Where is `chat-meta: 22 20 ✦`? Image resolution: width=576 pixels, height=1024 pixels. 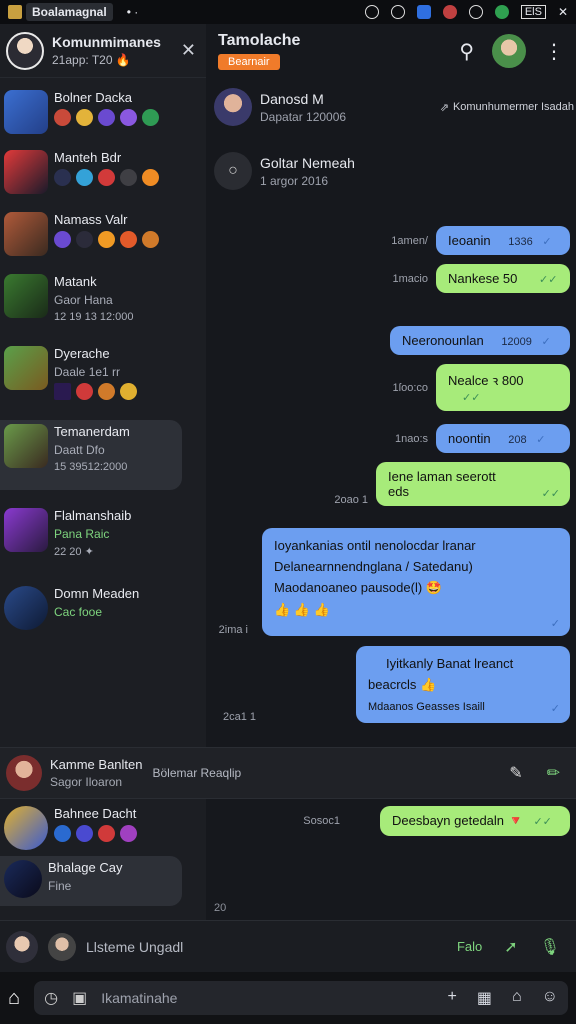 chat-meta: 22 20 ✦ is located at coordinates (74, 552).